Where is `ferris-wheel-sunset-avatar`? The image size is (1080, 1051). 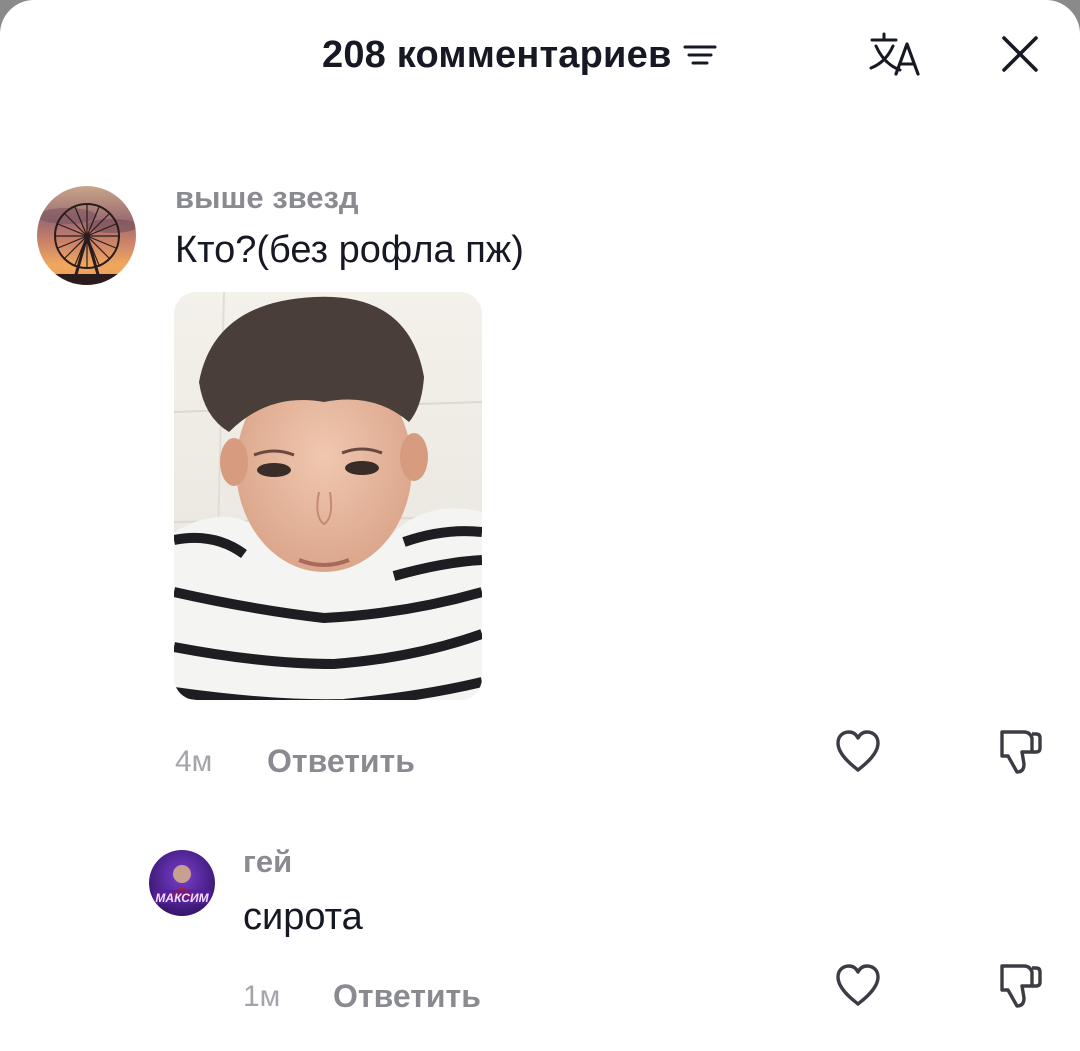
ferris-wheel-sunset-avatar is located at coordinates (86, 235).